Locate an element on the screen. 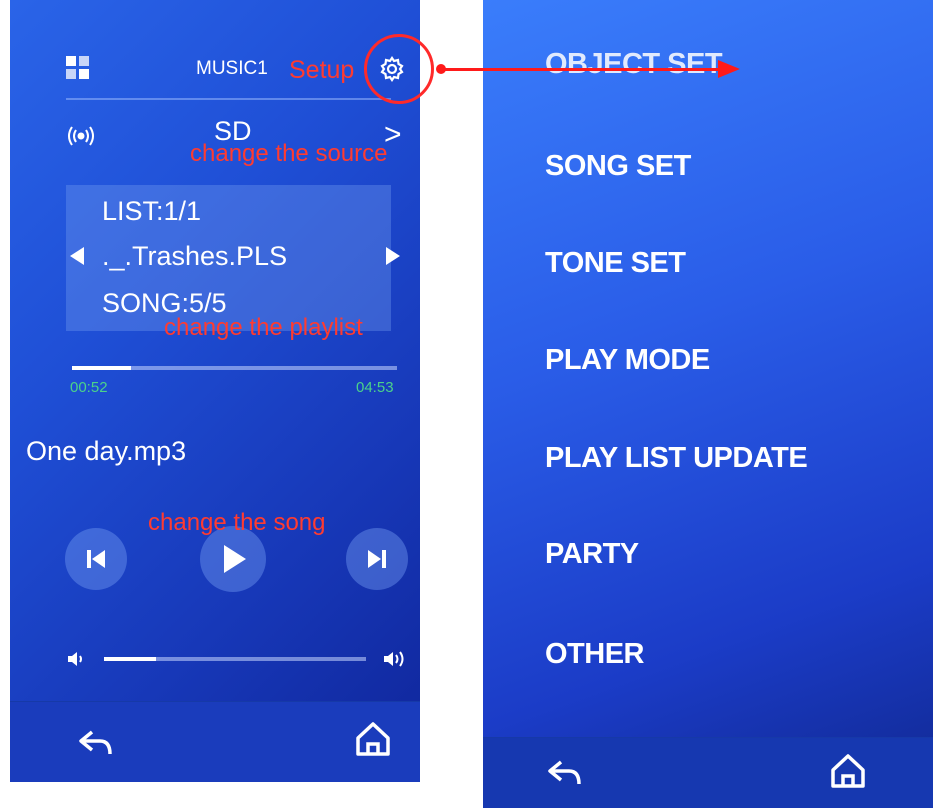  skip-next-icon is located at coordinates (377, 559).